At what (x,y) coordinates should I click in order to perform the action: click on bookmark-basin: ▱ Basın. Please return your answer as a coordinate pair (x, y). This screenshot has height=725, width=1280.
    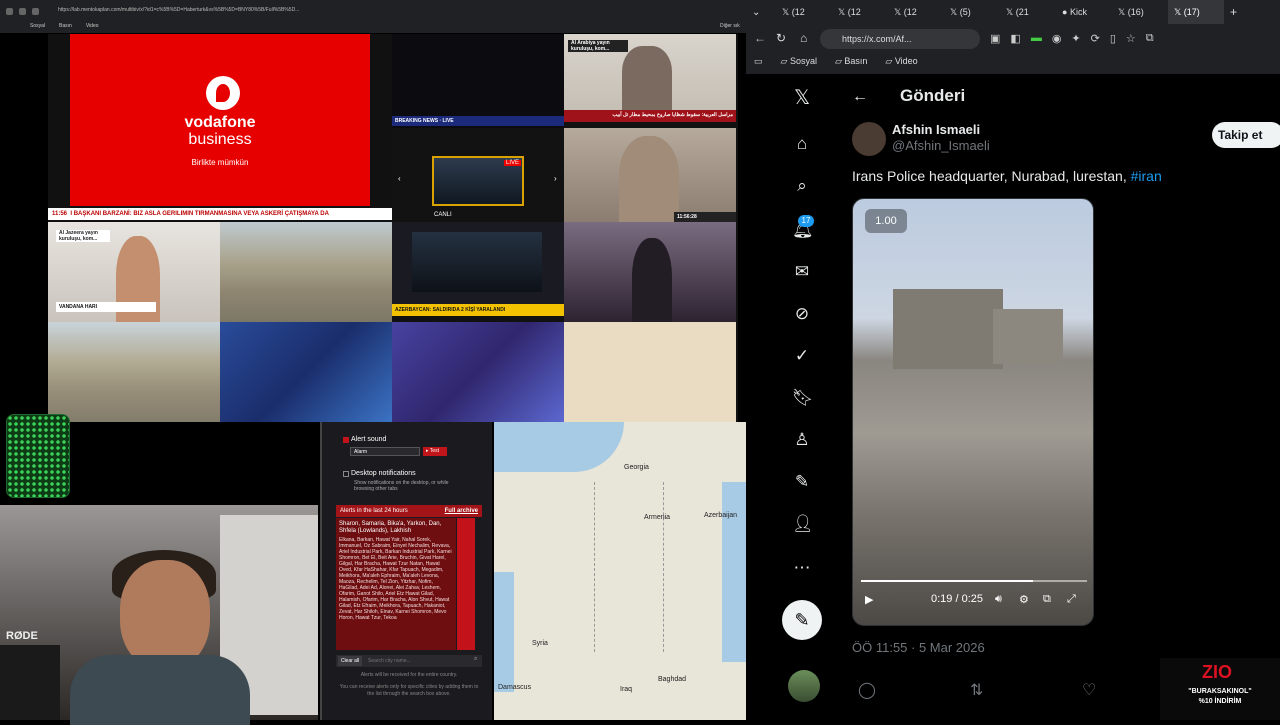
    Looking at the image, I should click on (851, 61).